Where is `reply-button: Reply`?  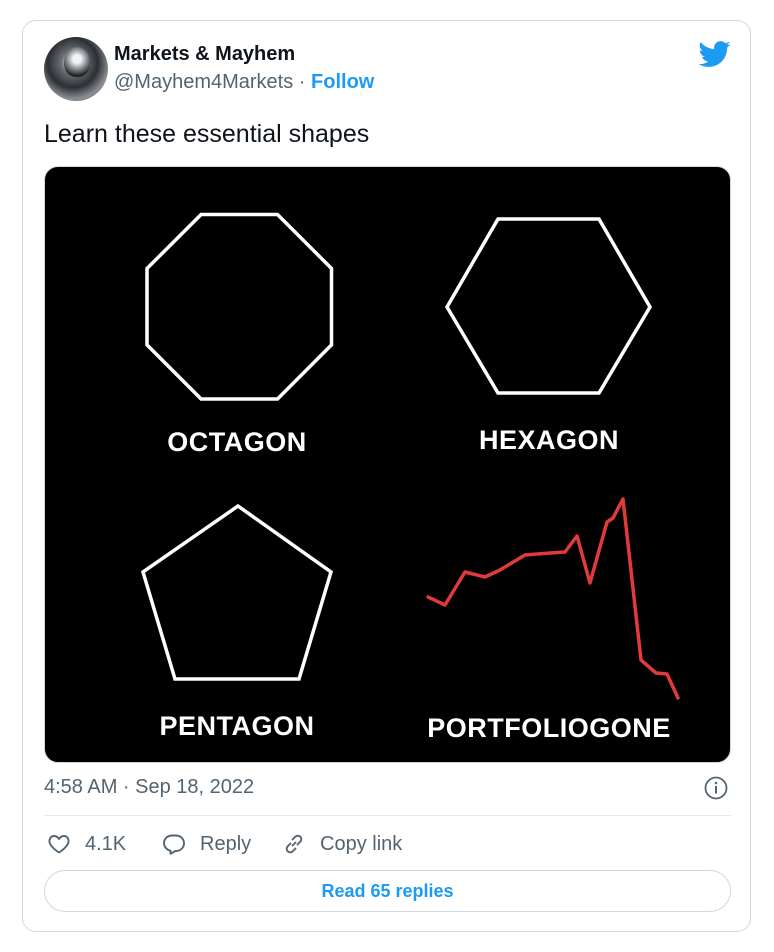
reply-button: Reply is located at coordinates (206, 844).